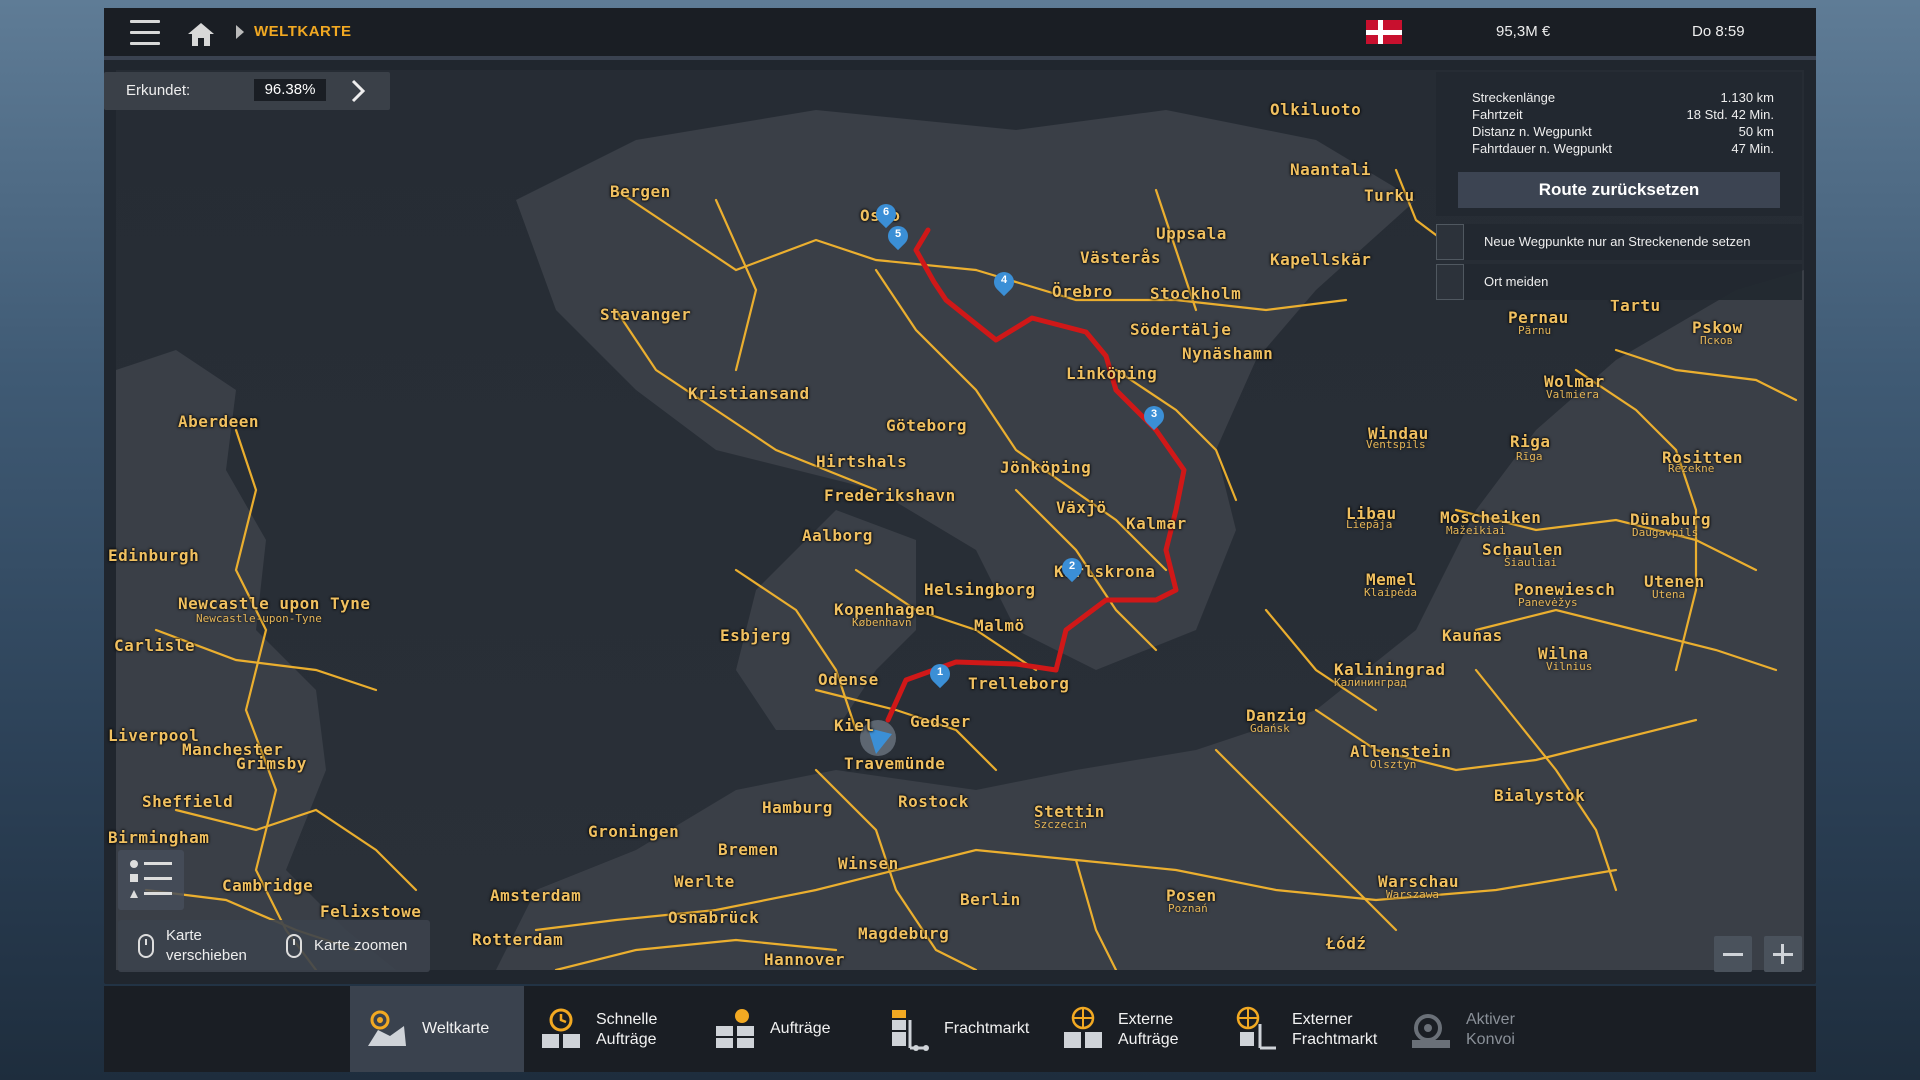 This screenshot has height=1080, width=1920. What do you see at coordinates (1370, 682) in the screenshot?
I see `city-local-name: Калининград` at bounding box center [1370, 682].